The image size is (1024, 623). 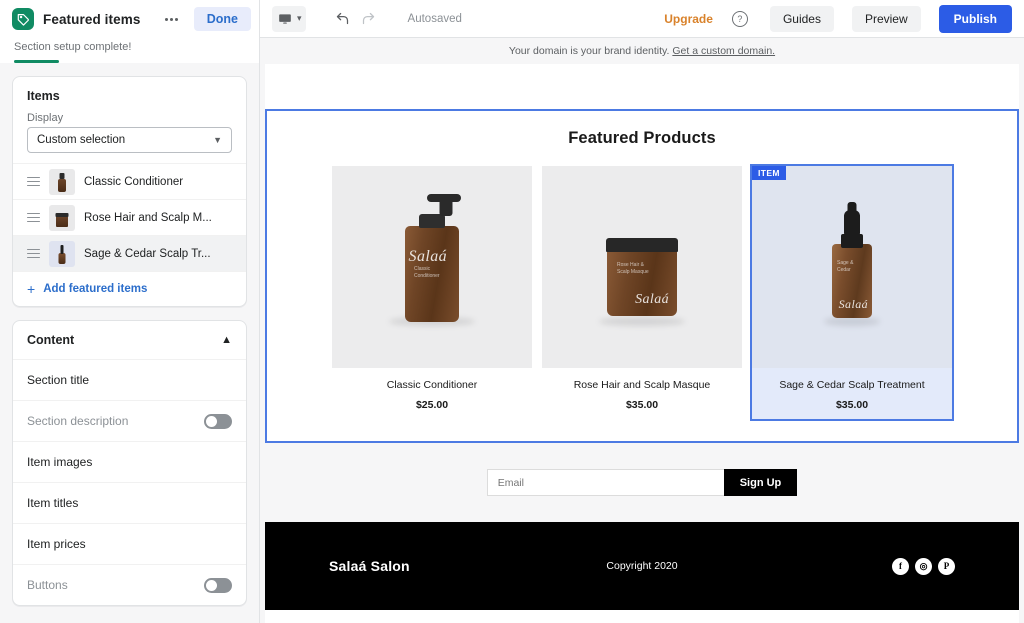 What do you see at coordinates (45, 118) in the screenshot?
I see `display-label: Display` at bounding box center [45, 118].